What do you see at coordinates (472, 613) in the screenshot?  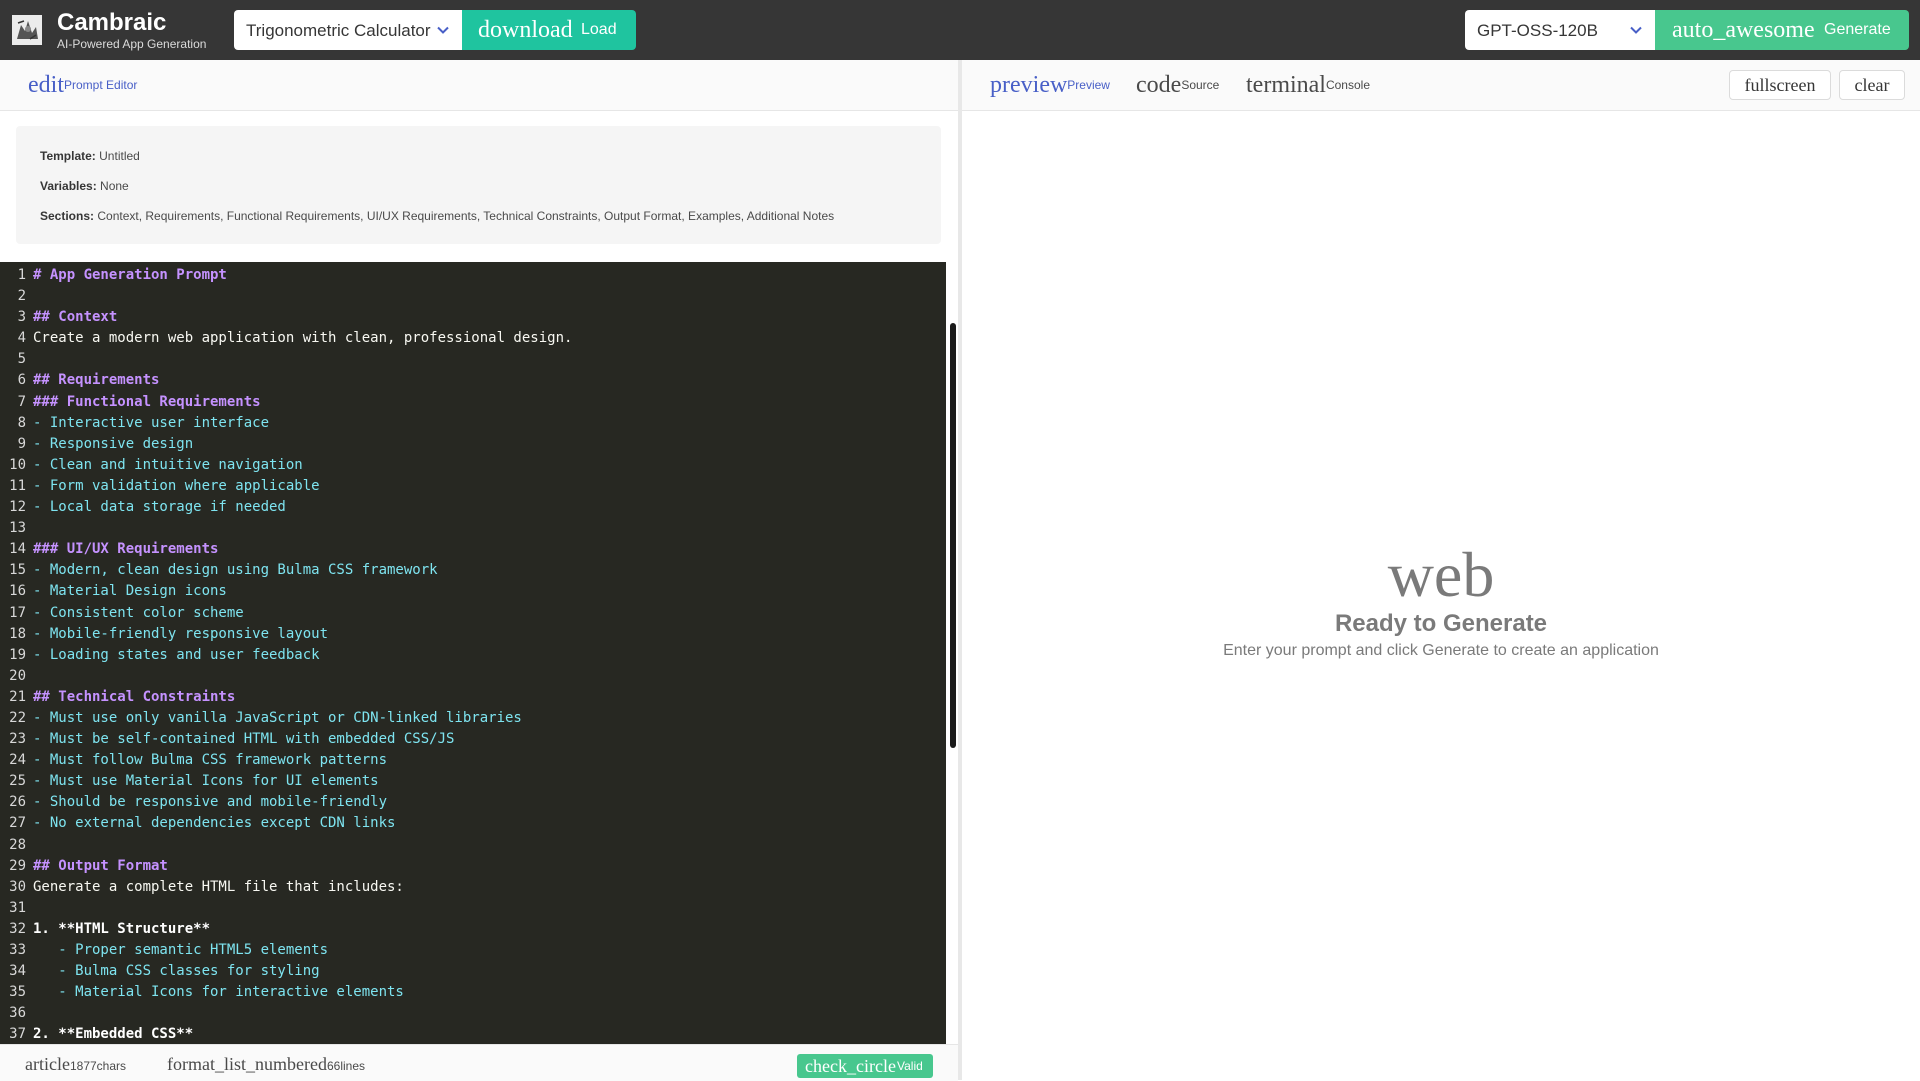 I see `code-line: 17 - Consistent color scheme` at bounding box center [472, 613].